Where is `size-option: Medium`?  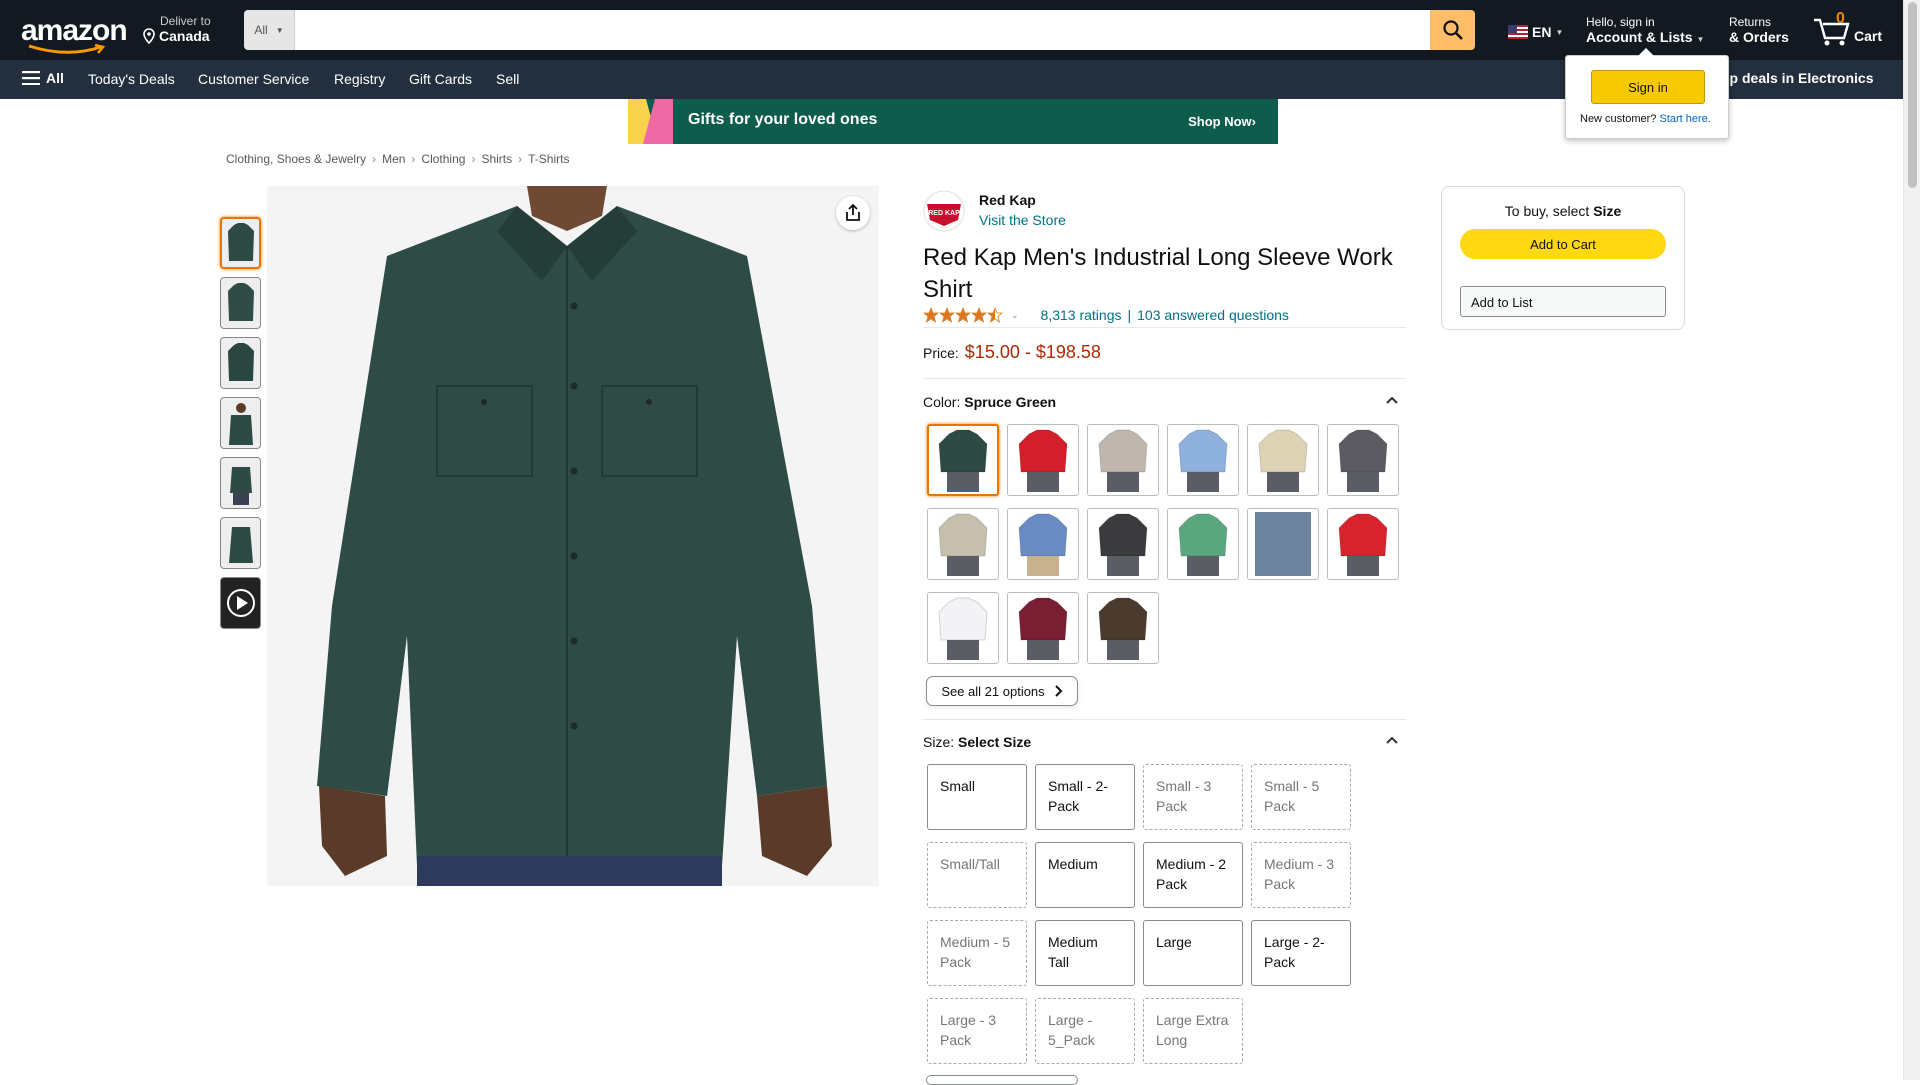 size-option: Medium is located at coordinates (1085, 875).